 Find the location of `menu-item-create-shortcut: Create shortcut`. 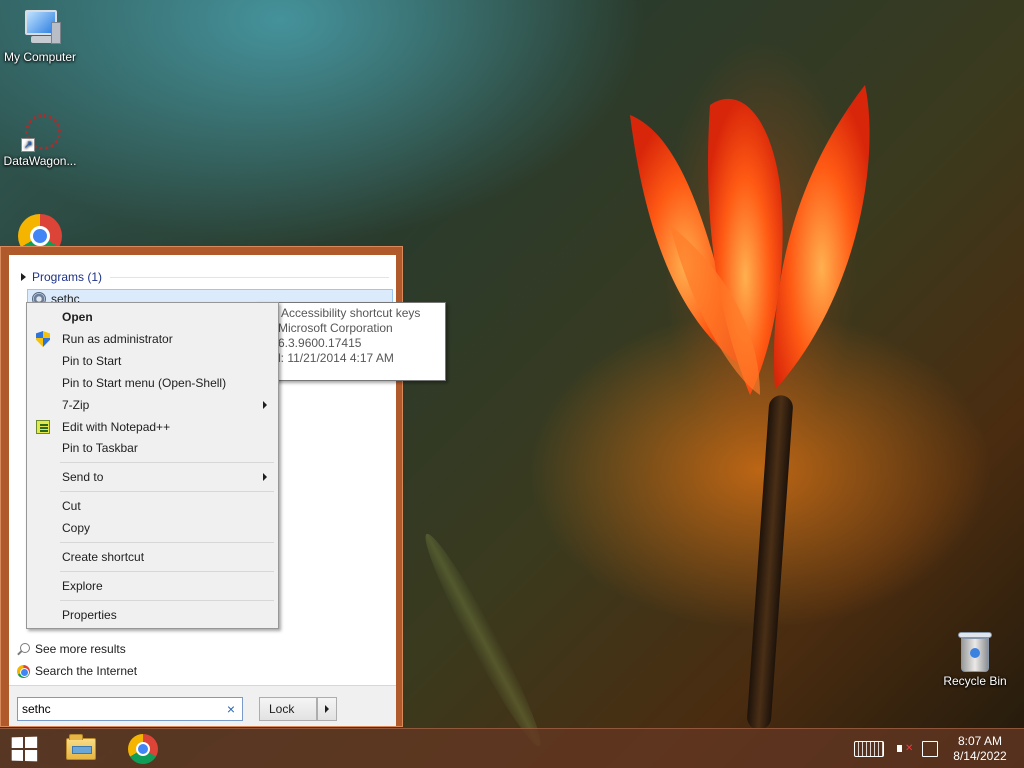

menu-item-create-shortcut: Create shortcut is located at coordinates (152, 557).